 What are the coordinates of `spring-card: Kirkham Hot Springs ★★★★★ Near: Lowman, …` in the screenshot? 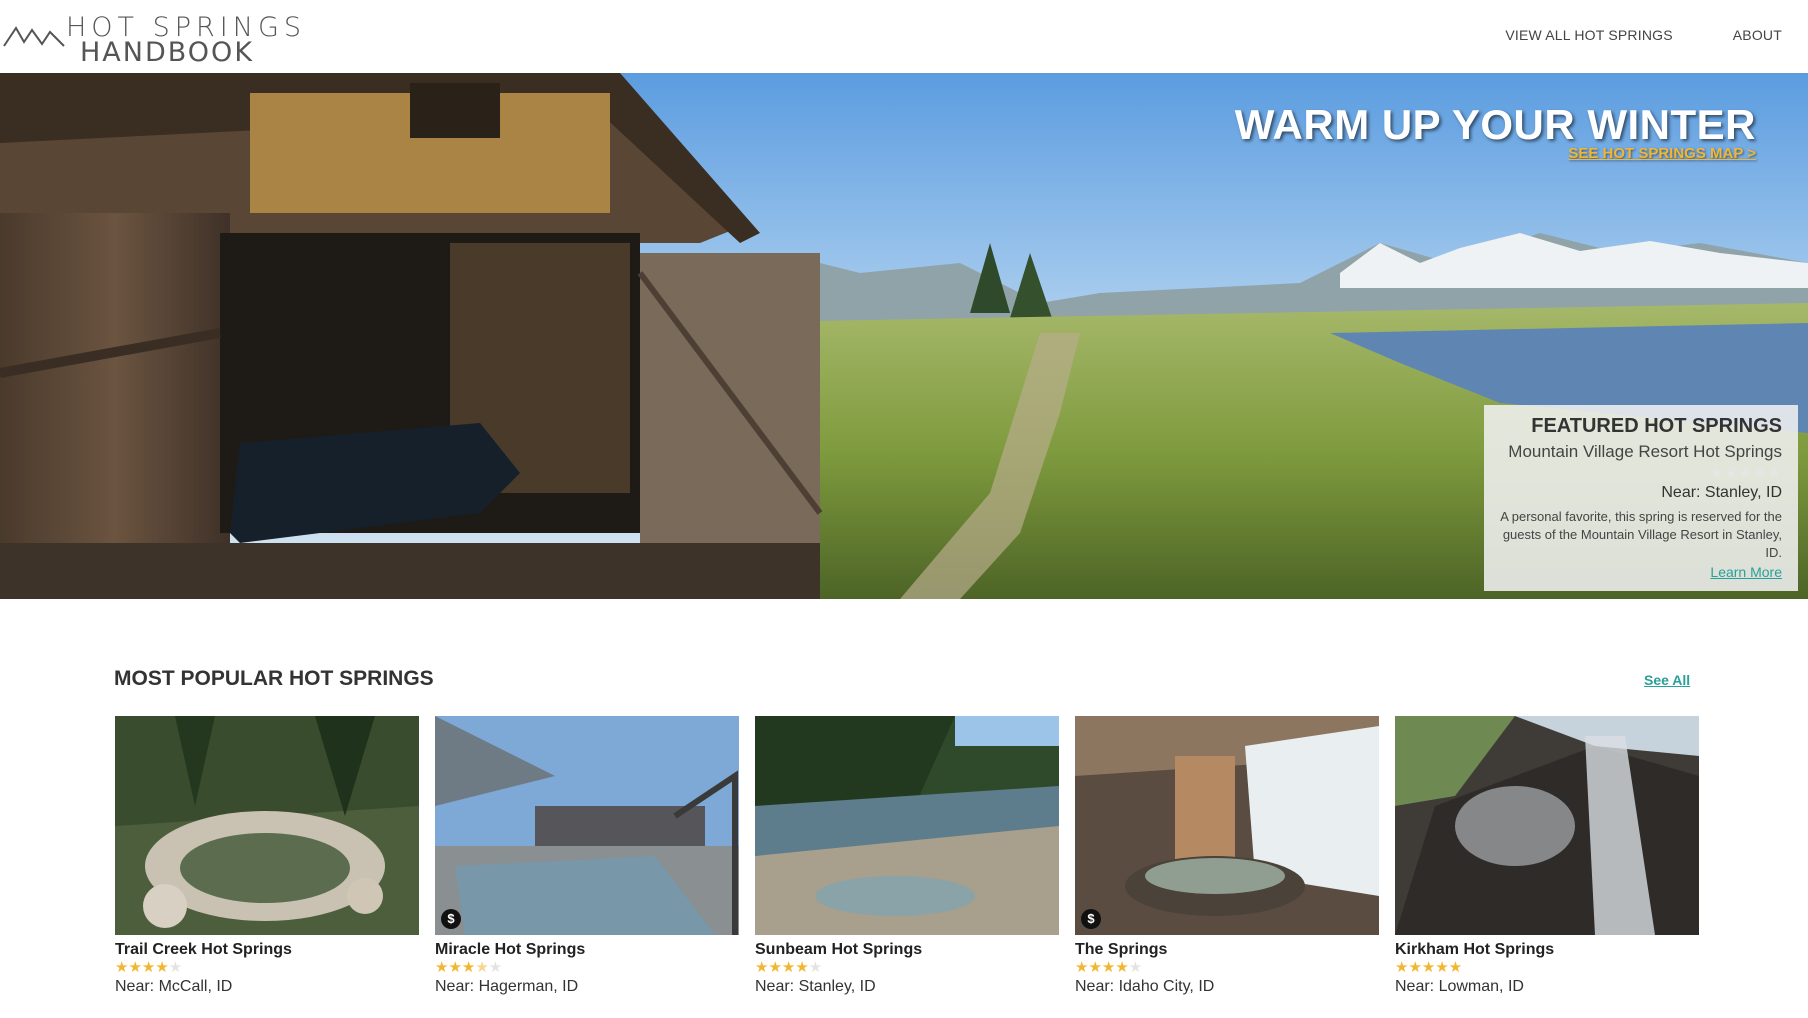 It's located at (1547, 856).